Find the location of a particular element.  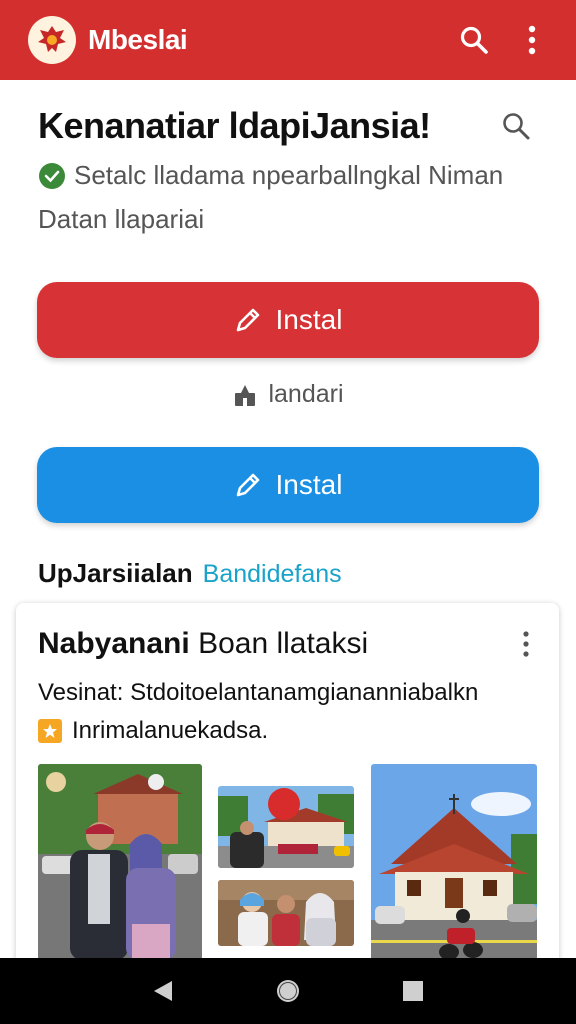

install-button-primary: Instal is located at coordinates (288, 320).